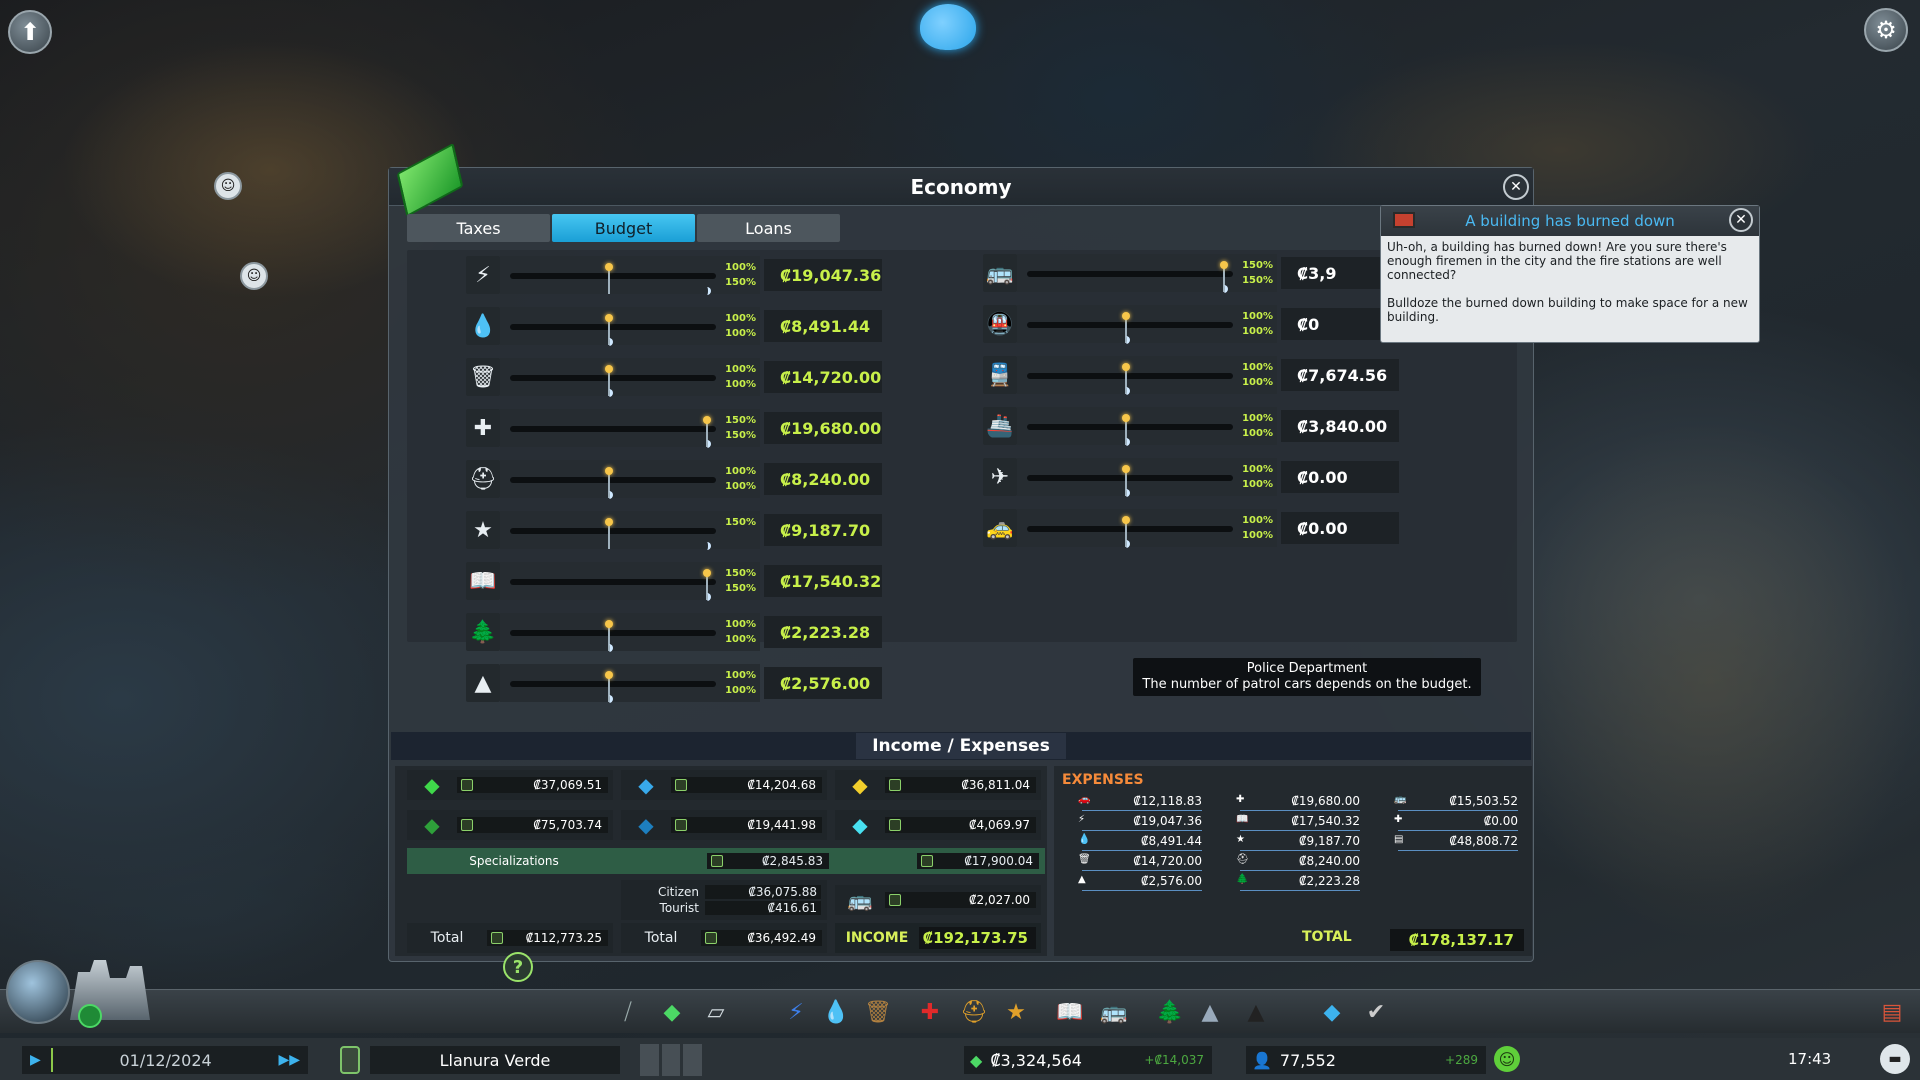 This screenshot has width=1920, height=1080. I want to click on budget-expense-value: ₡3,840.00, so click(1340, 426).